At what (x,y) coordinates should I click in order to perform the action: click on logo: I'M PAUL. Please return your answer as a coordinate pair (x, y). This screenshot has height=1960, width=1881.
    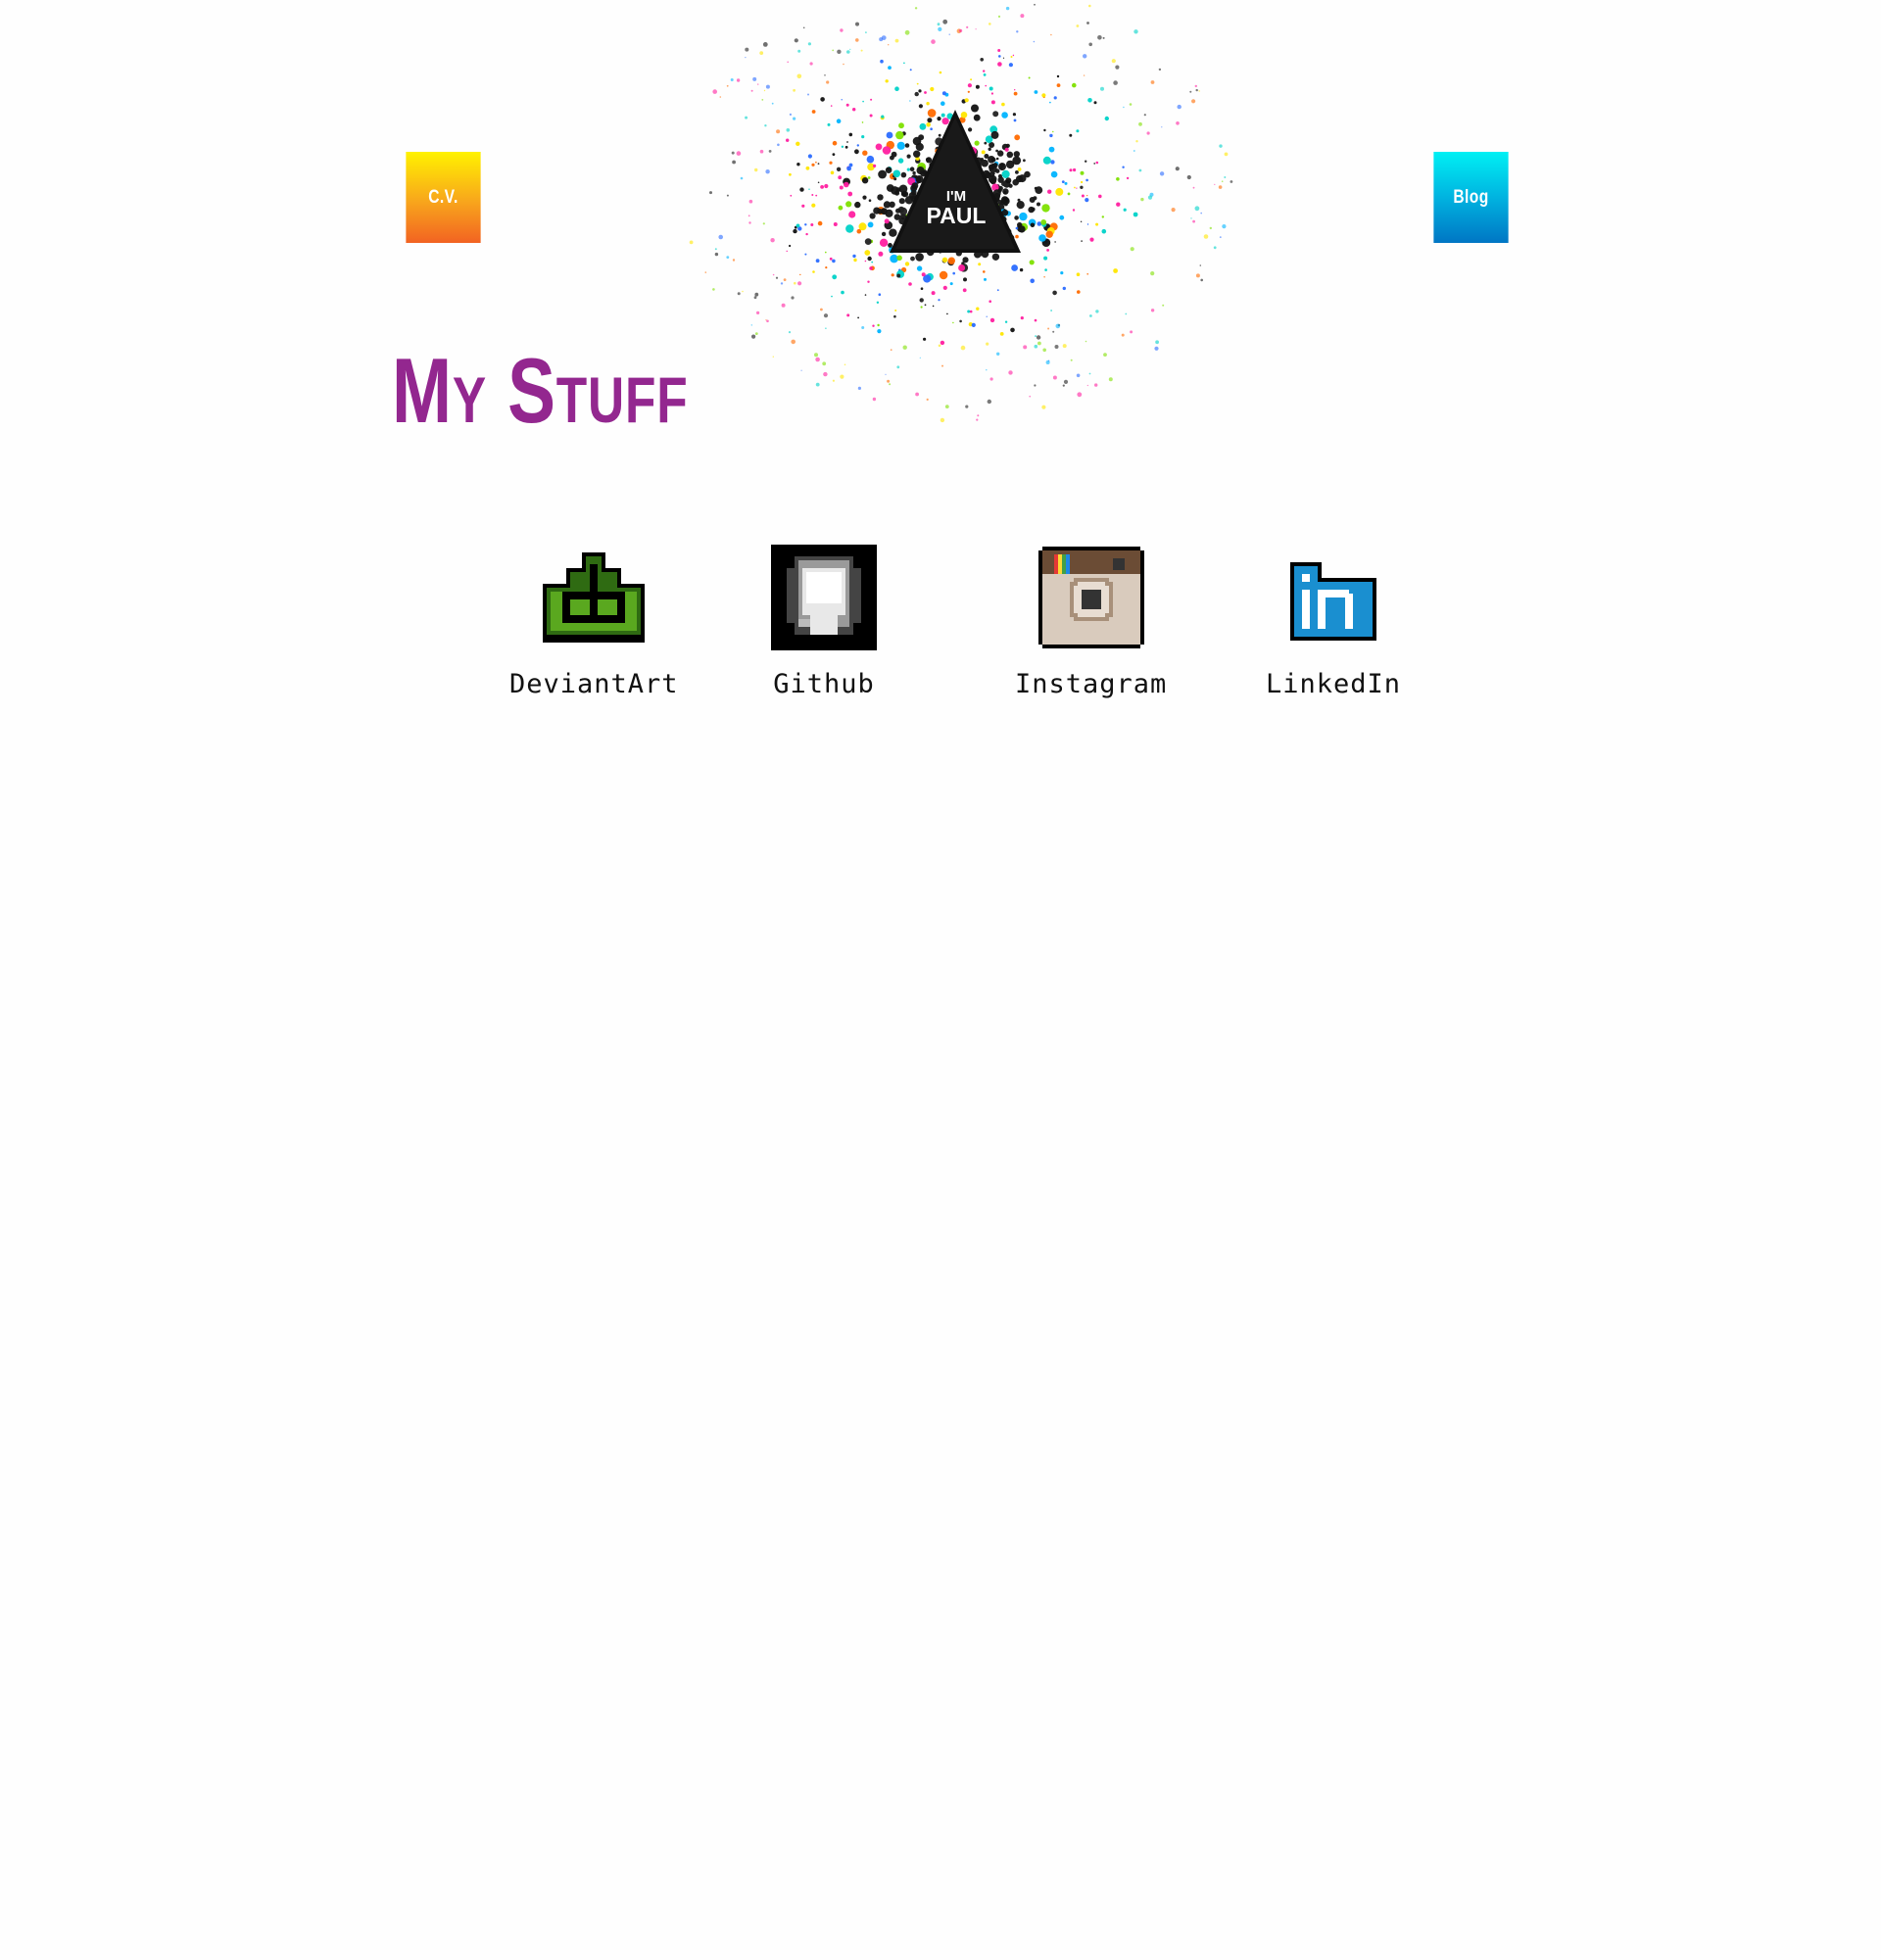
    Looking at the image, I should click on (960, 245).